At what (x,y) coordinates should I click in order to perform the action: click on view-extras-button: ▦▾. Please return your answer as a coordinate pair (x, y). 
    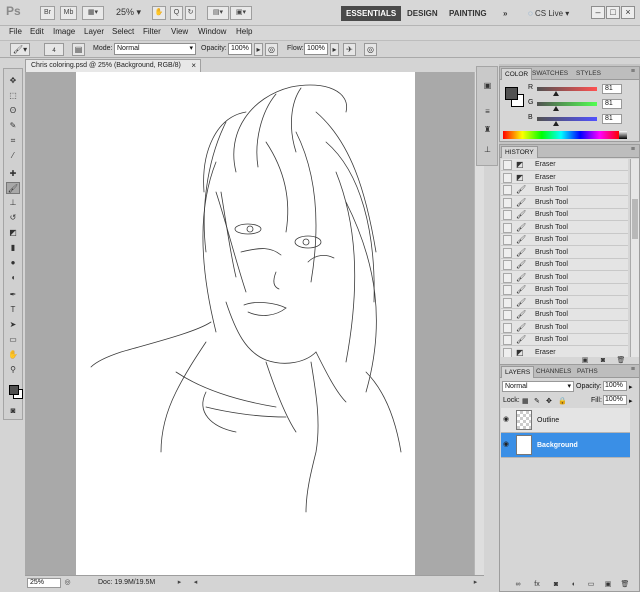
    Looking at the image, I should click on (93, 13).